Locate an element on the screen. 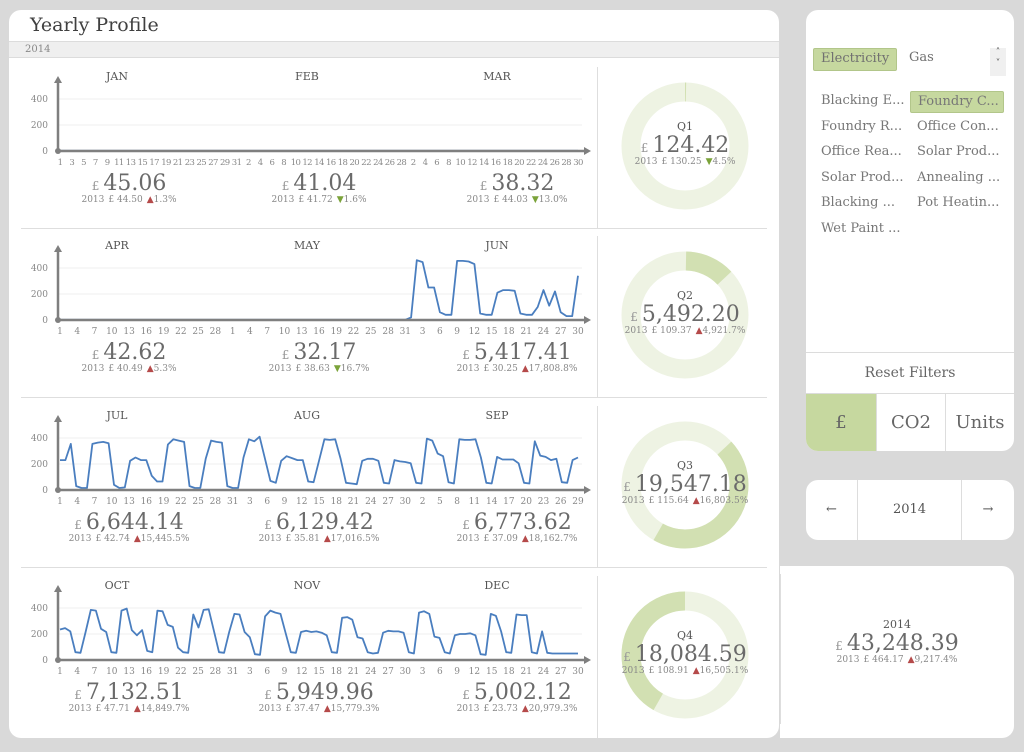 This screenshot has width=1024, height=752. prev-year-arrow-icon: ← is located at coordinates (832, 510).